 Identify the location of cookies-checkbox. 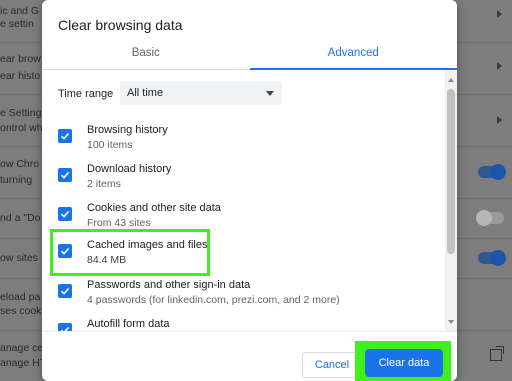
(65, 214).